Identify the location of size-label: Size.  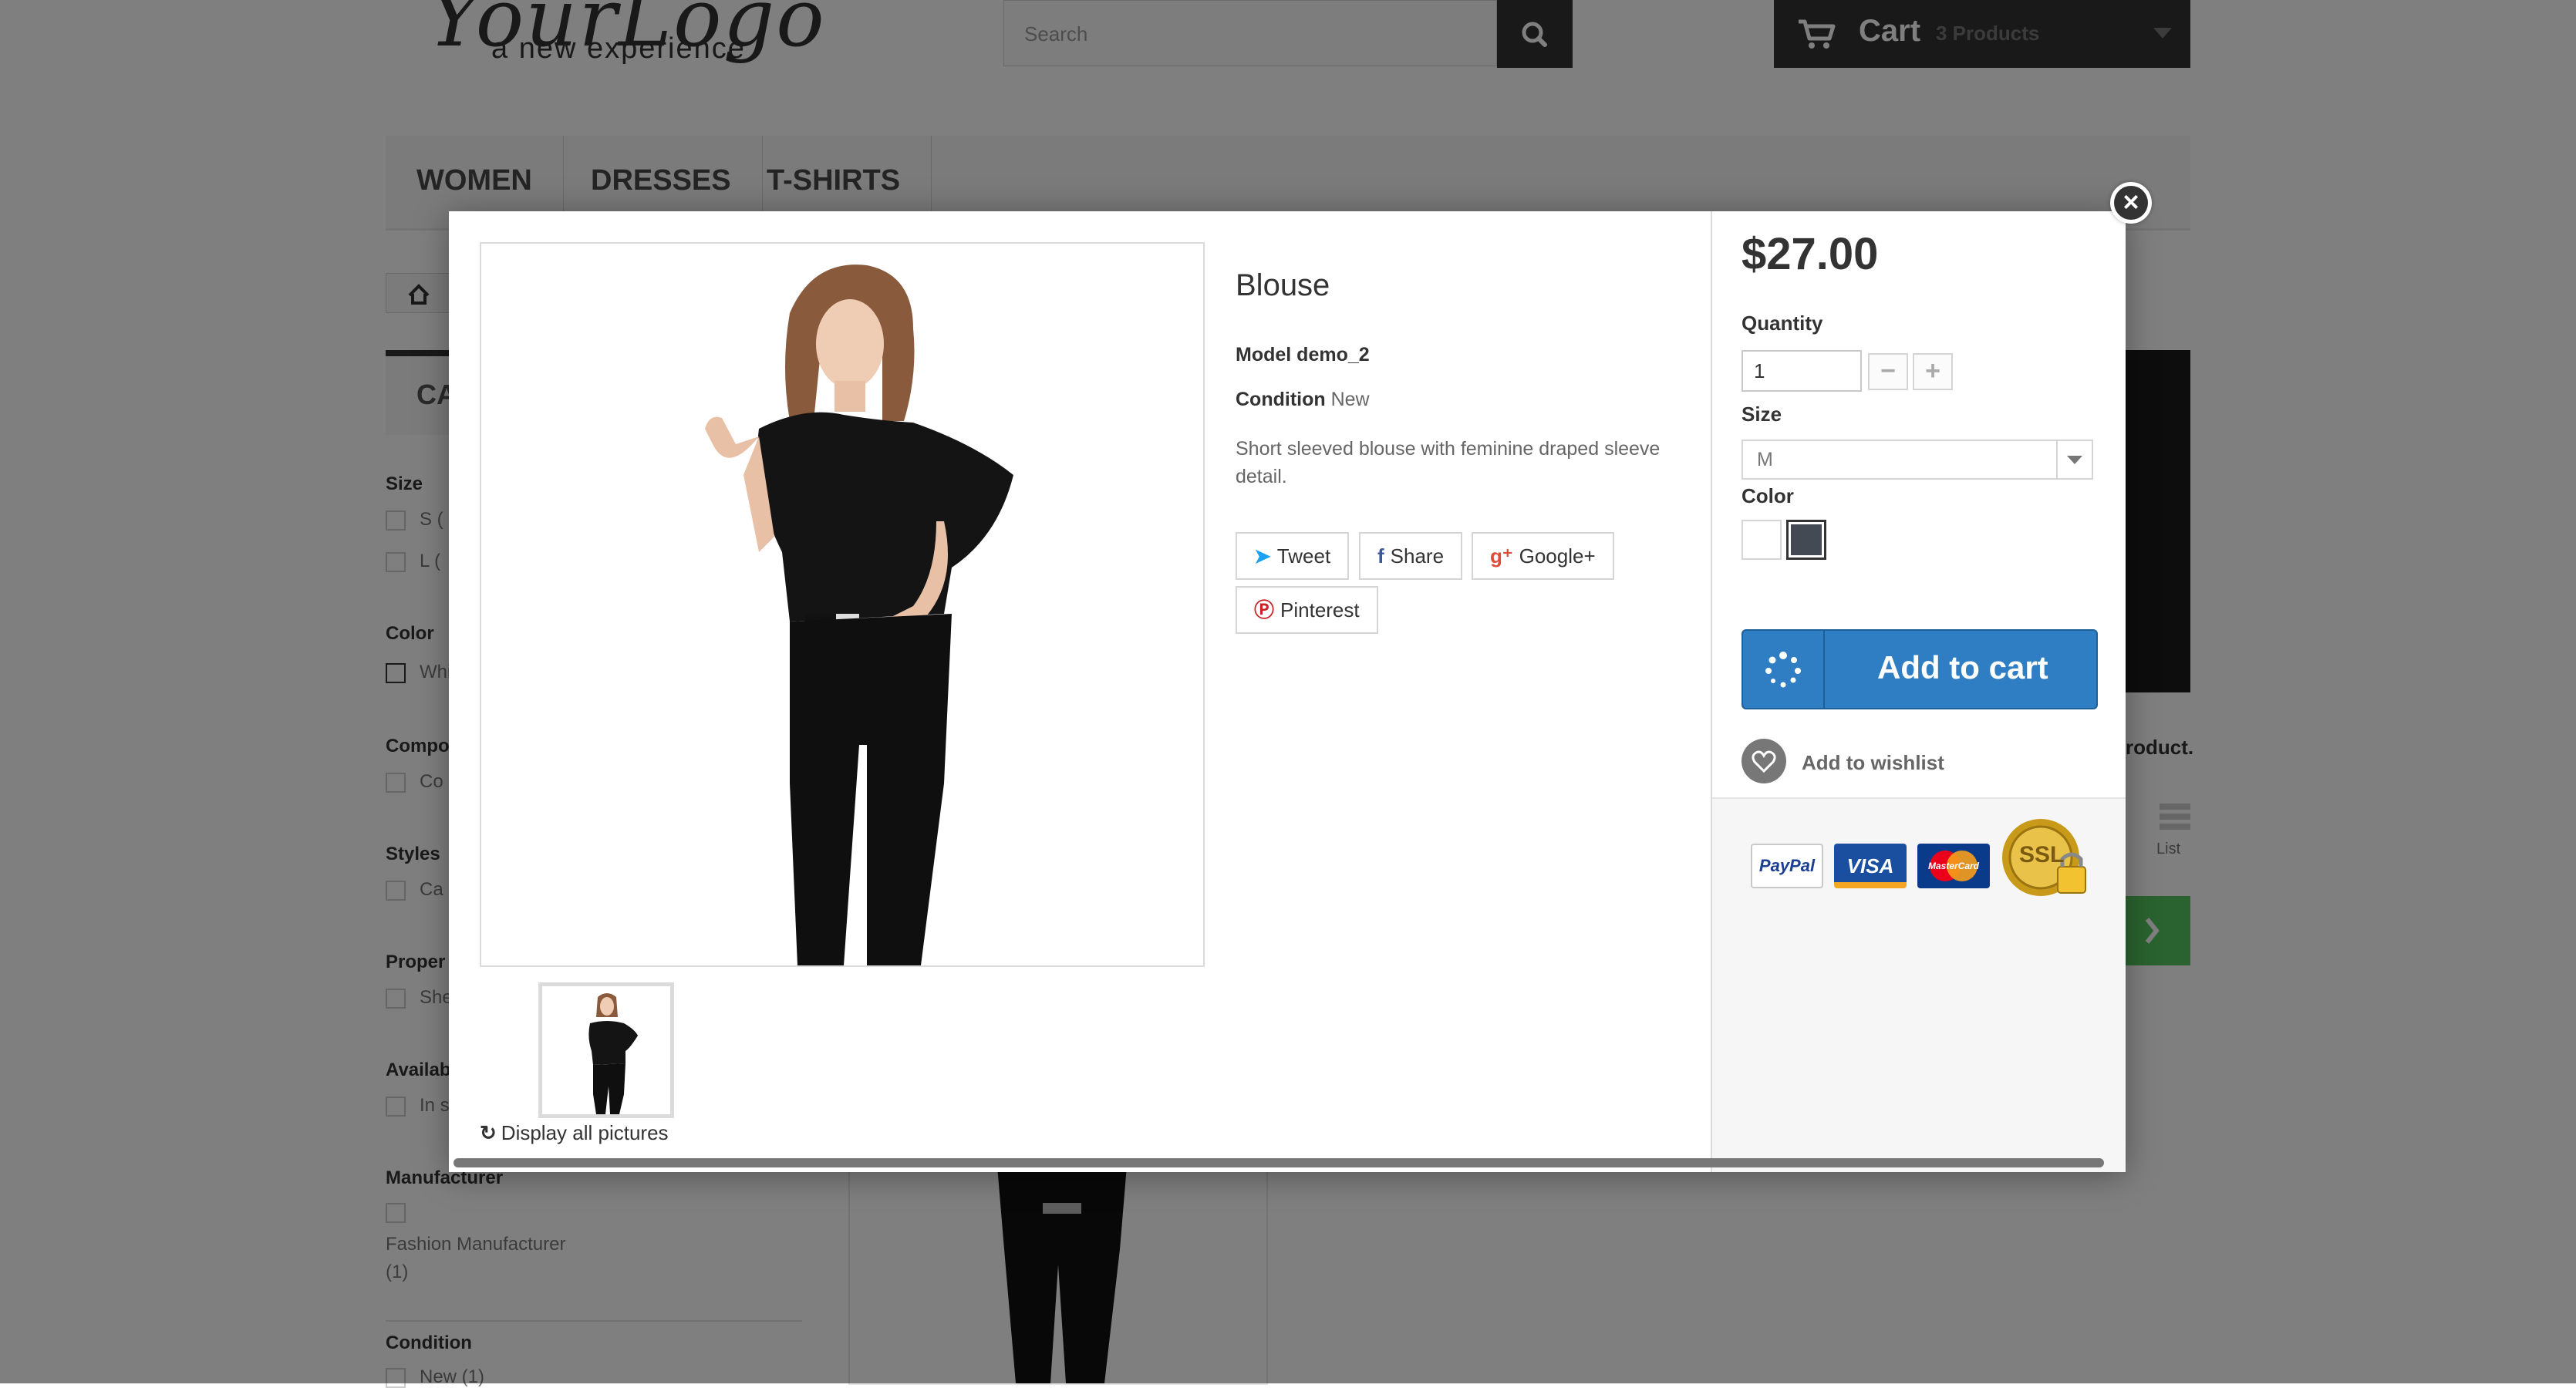
(1761, 415).